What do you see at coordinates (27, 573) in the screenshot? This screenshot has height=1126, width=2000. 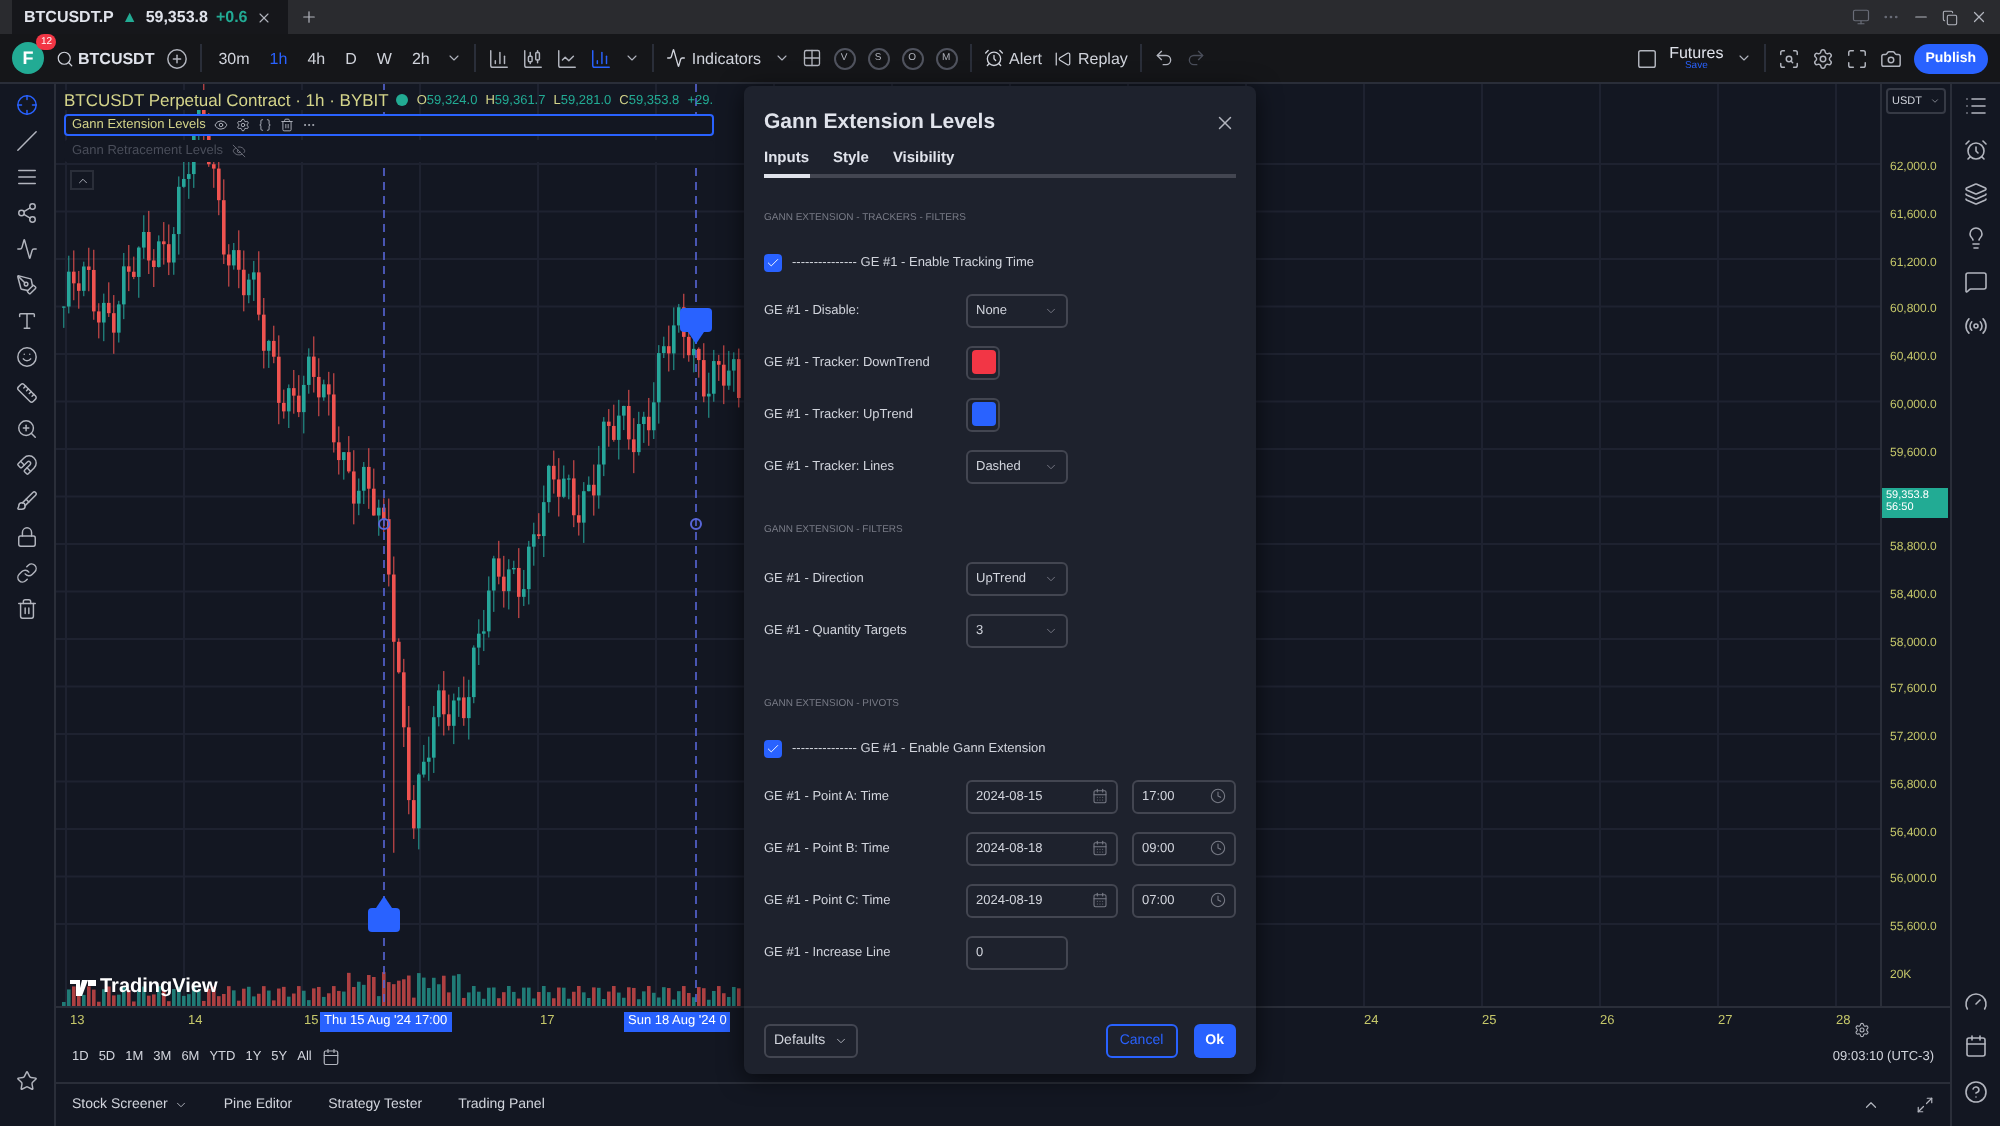 I see `link-icon` at bounding box center [27, 573].